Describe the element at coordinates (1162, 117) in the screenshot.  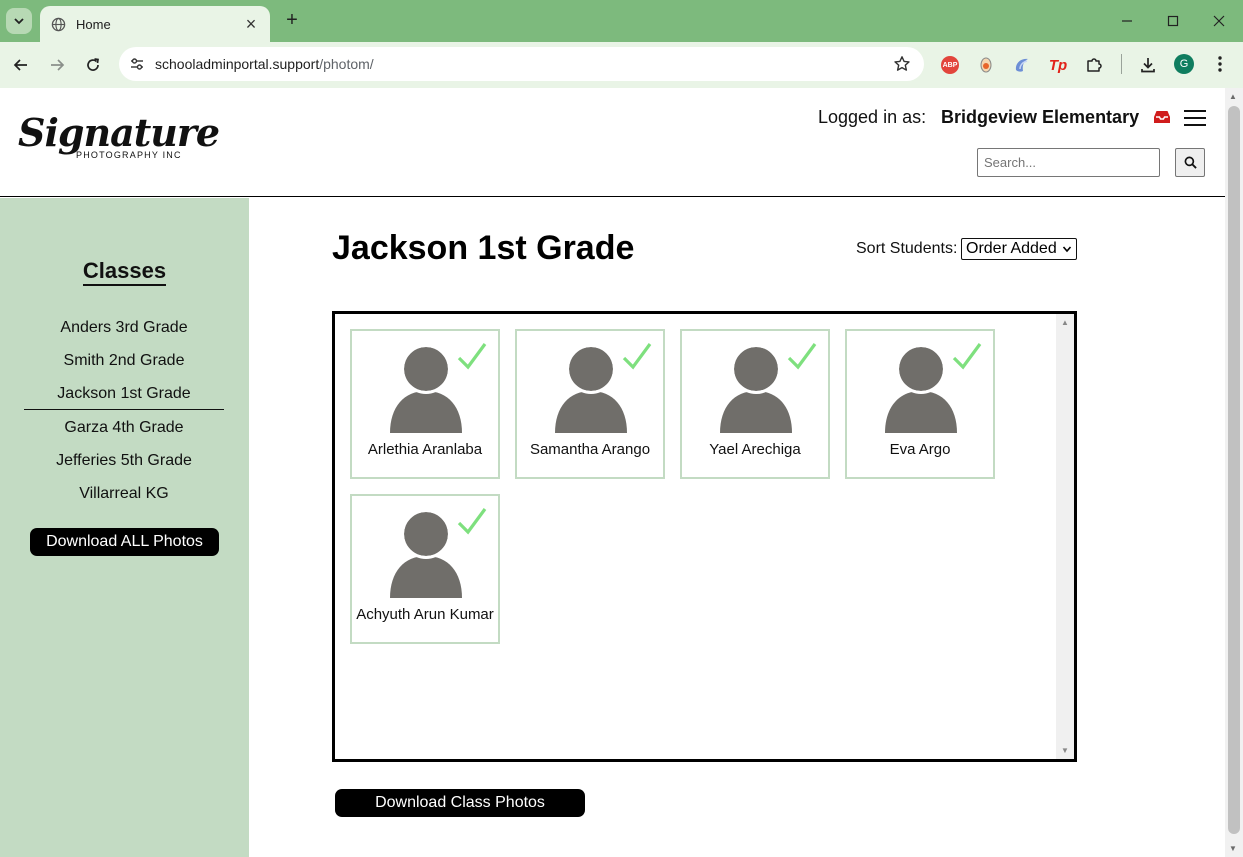
I see `inbox-icon` at that location.